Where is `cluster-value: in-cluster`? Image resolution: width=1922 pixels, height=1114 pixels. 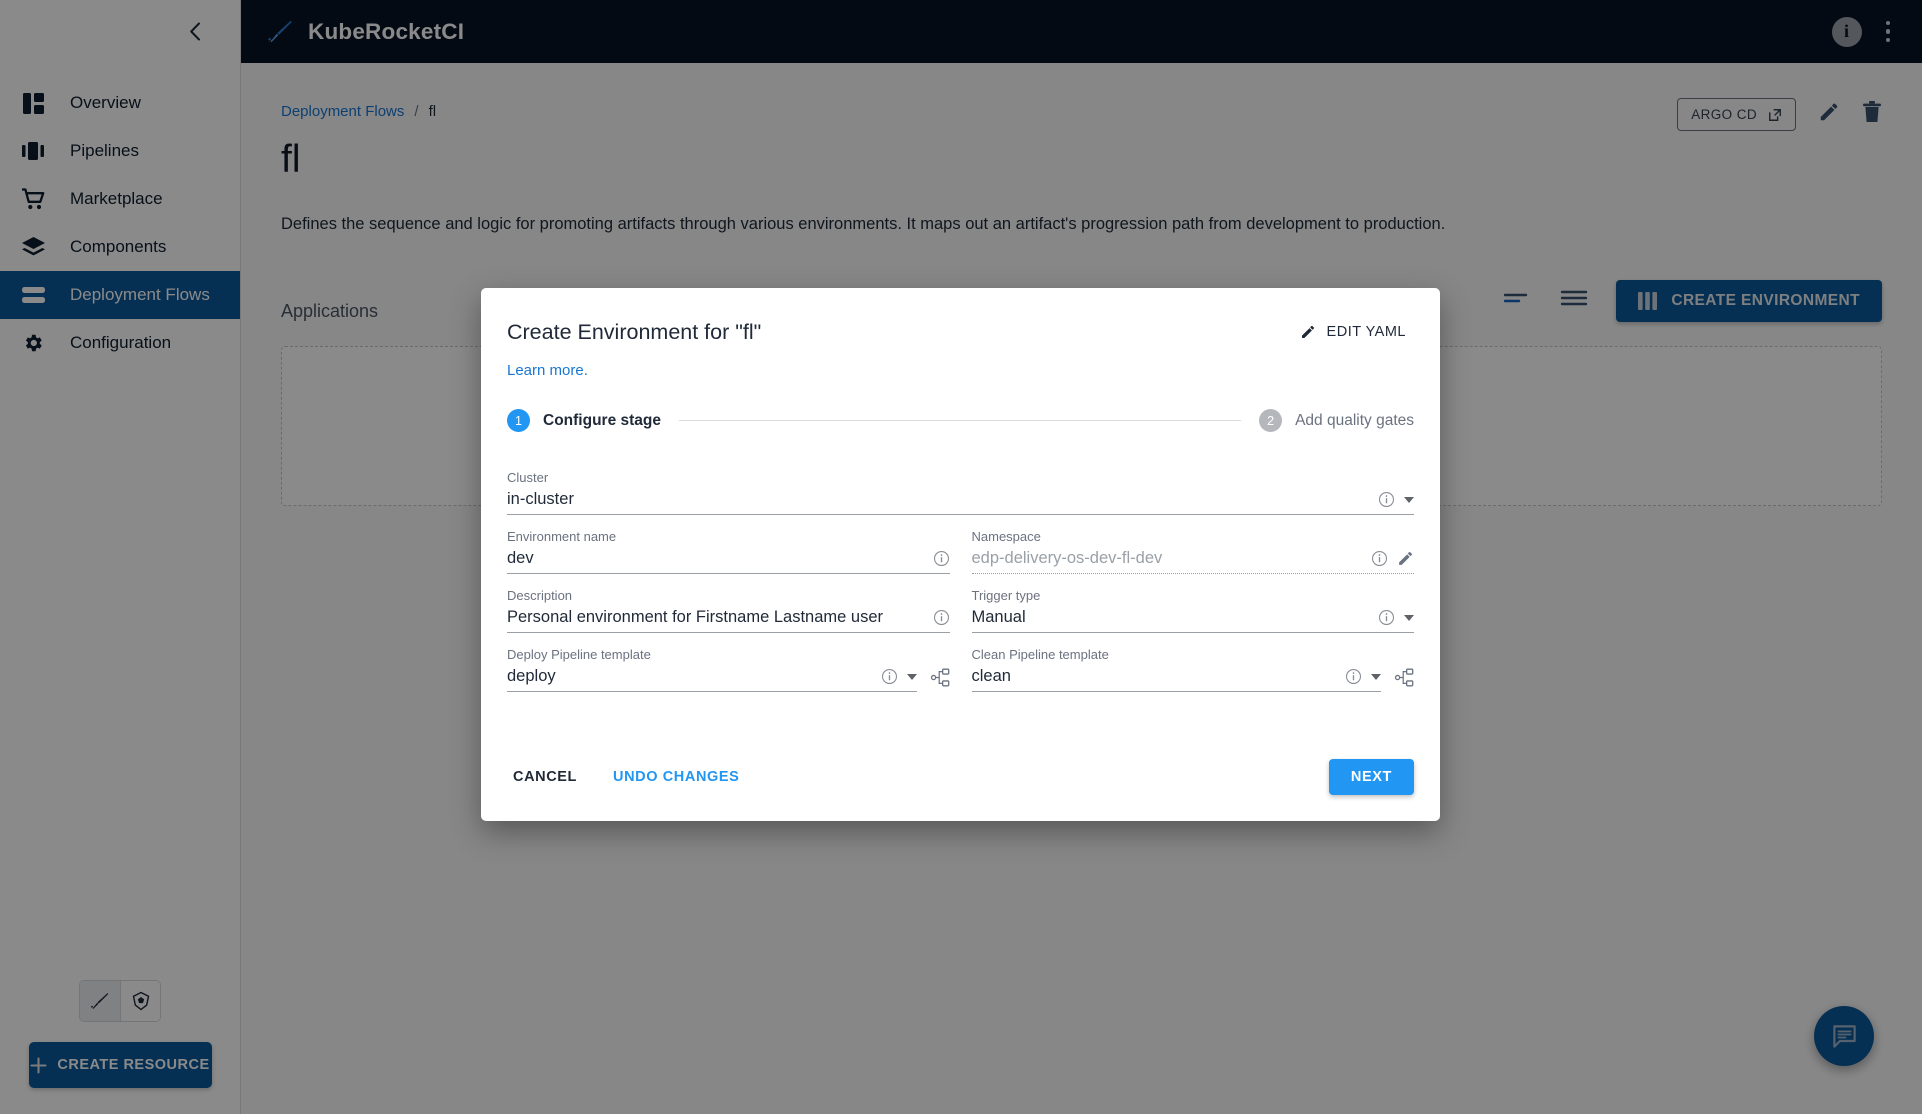
cluster-value: in-cluster is located at coordinates (540, 499).